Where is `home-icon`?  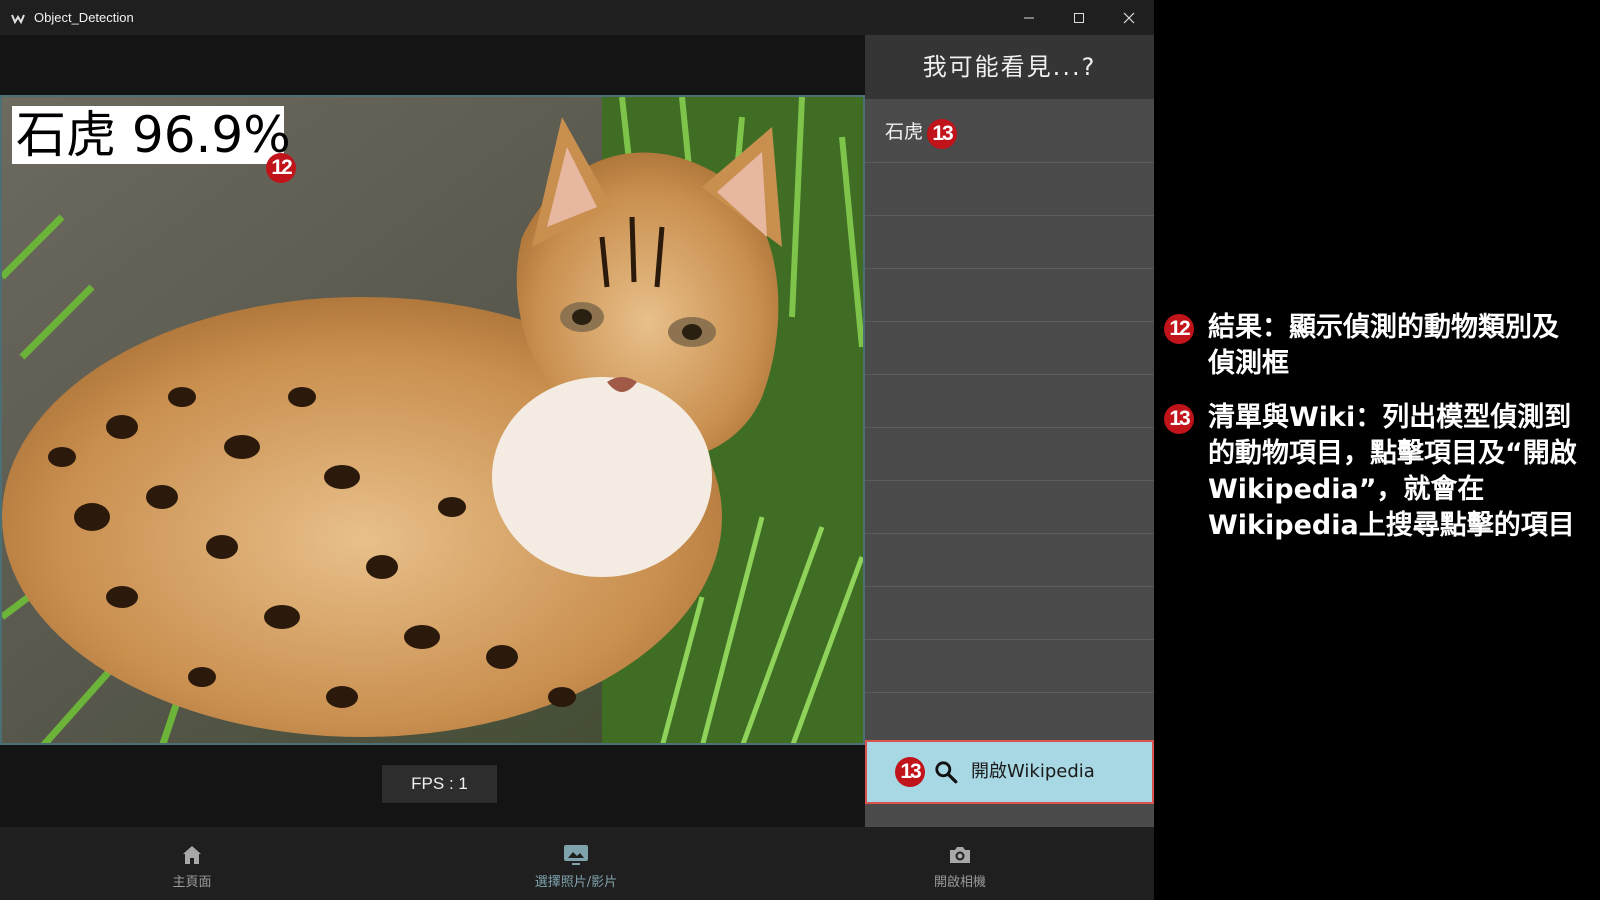
home-icon is located at coordinates (192, 855).